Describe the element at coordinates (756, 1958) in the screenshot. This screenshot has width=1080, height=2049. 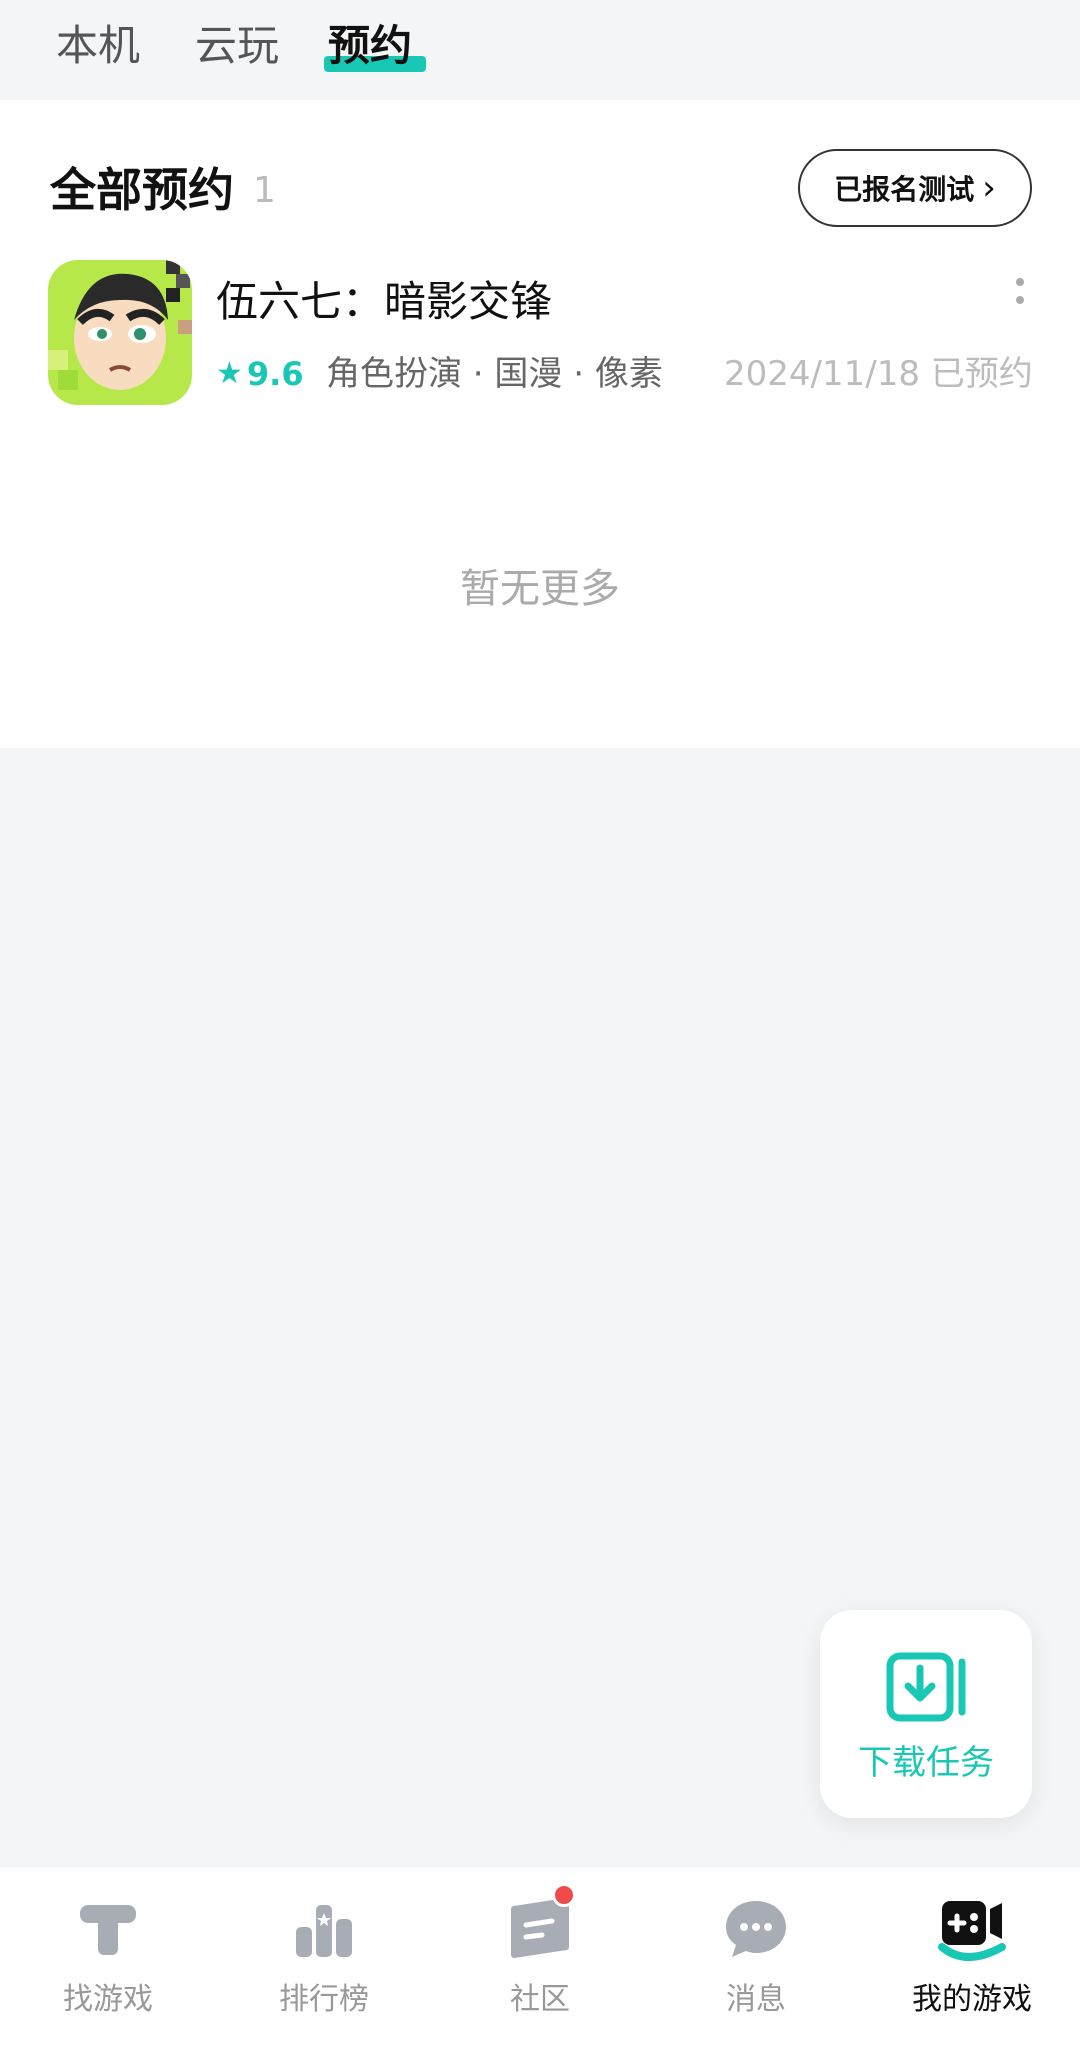
I see `nav-messages: 消息` at that location.